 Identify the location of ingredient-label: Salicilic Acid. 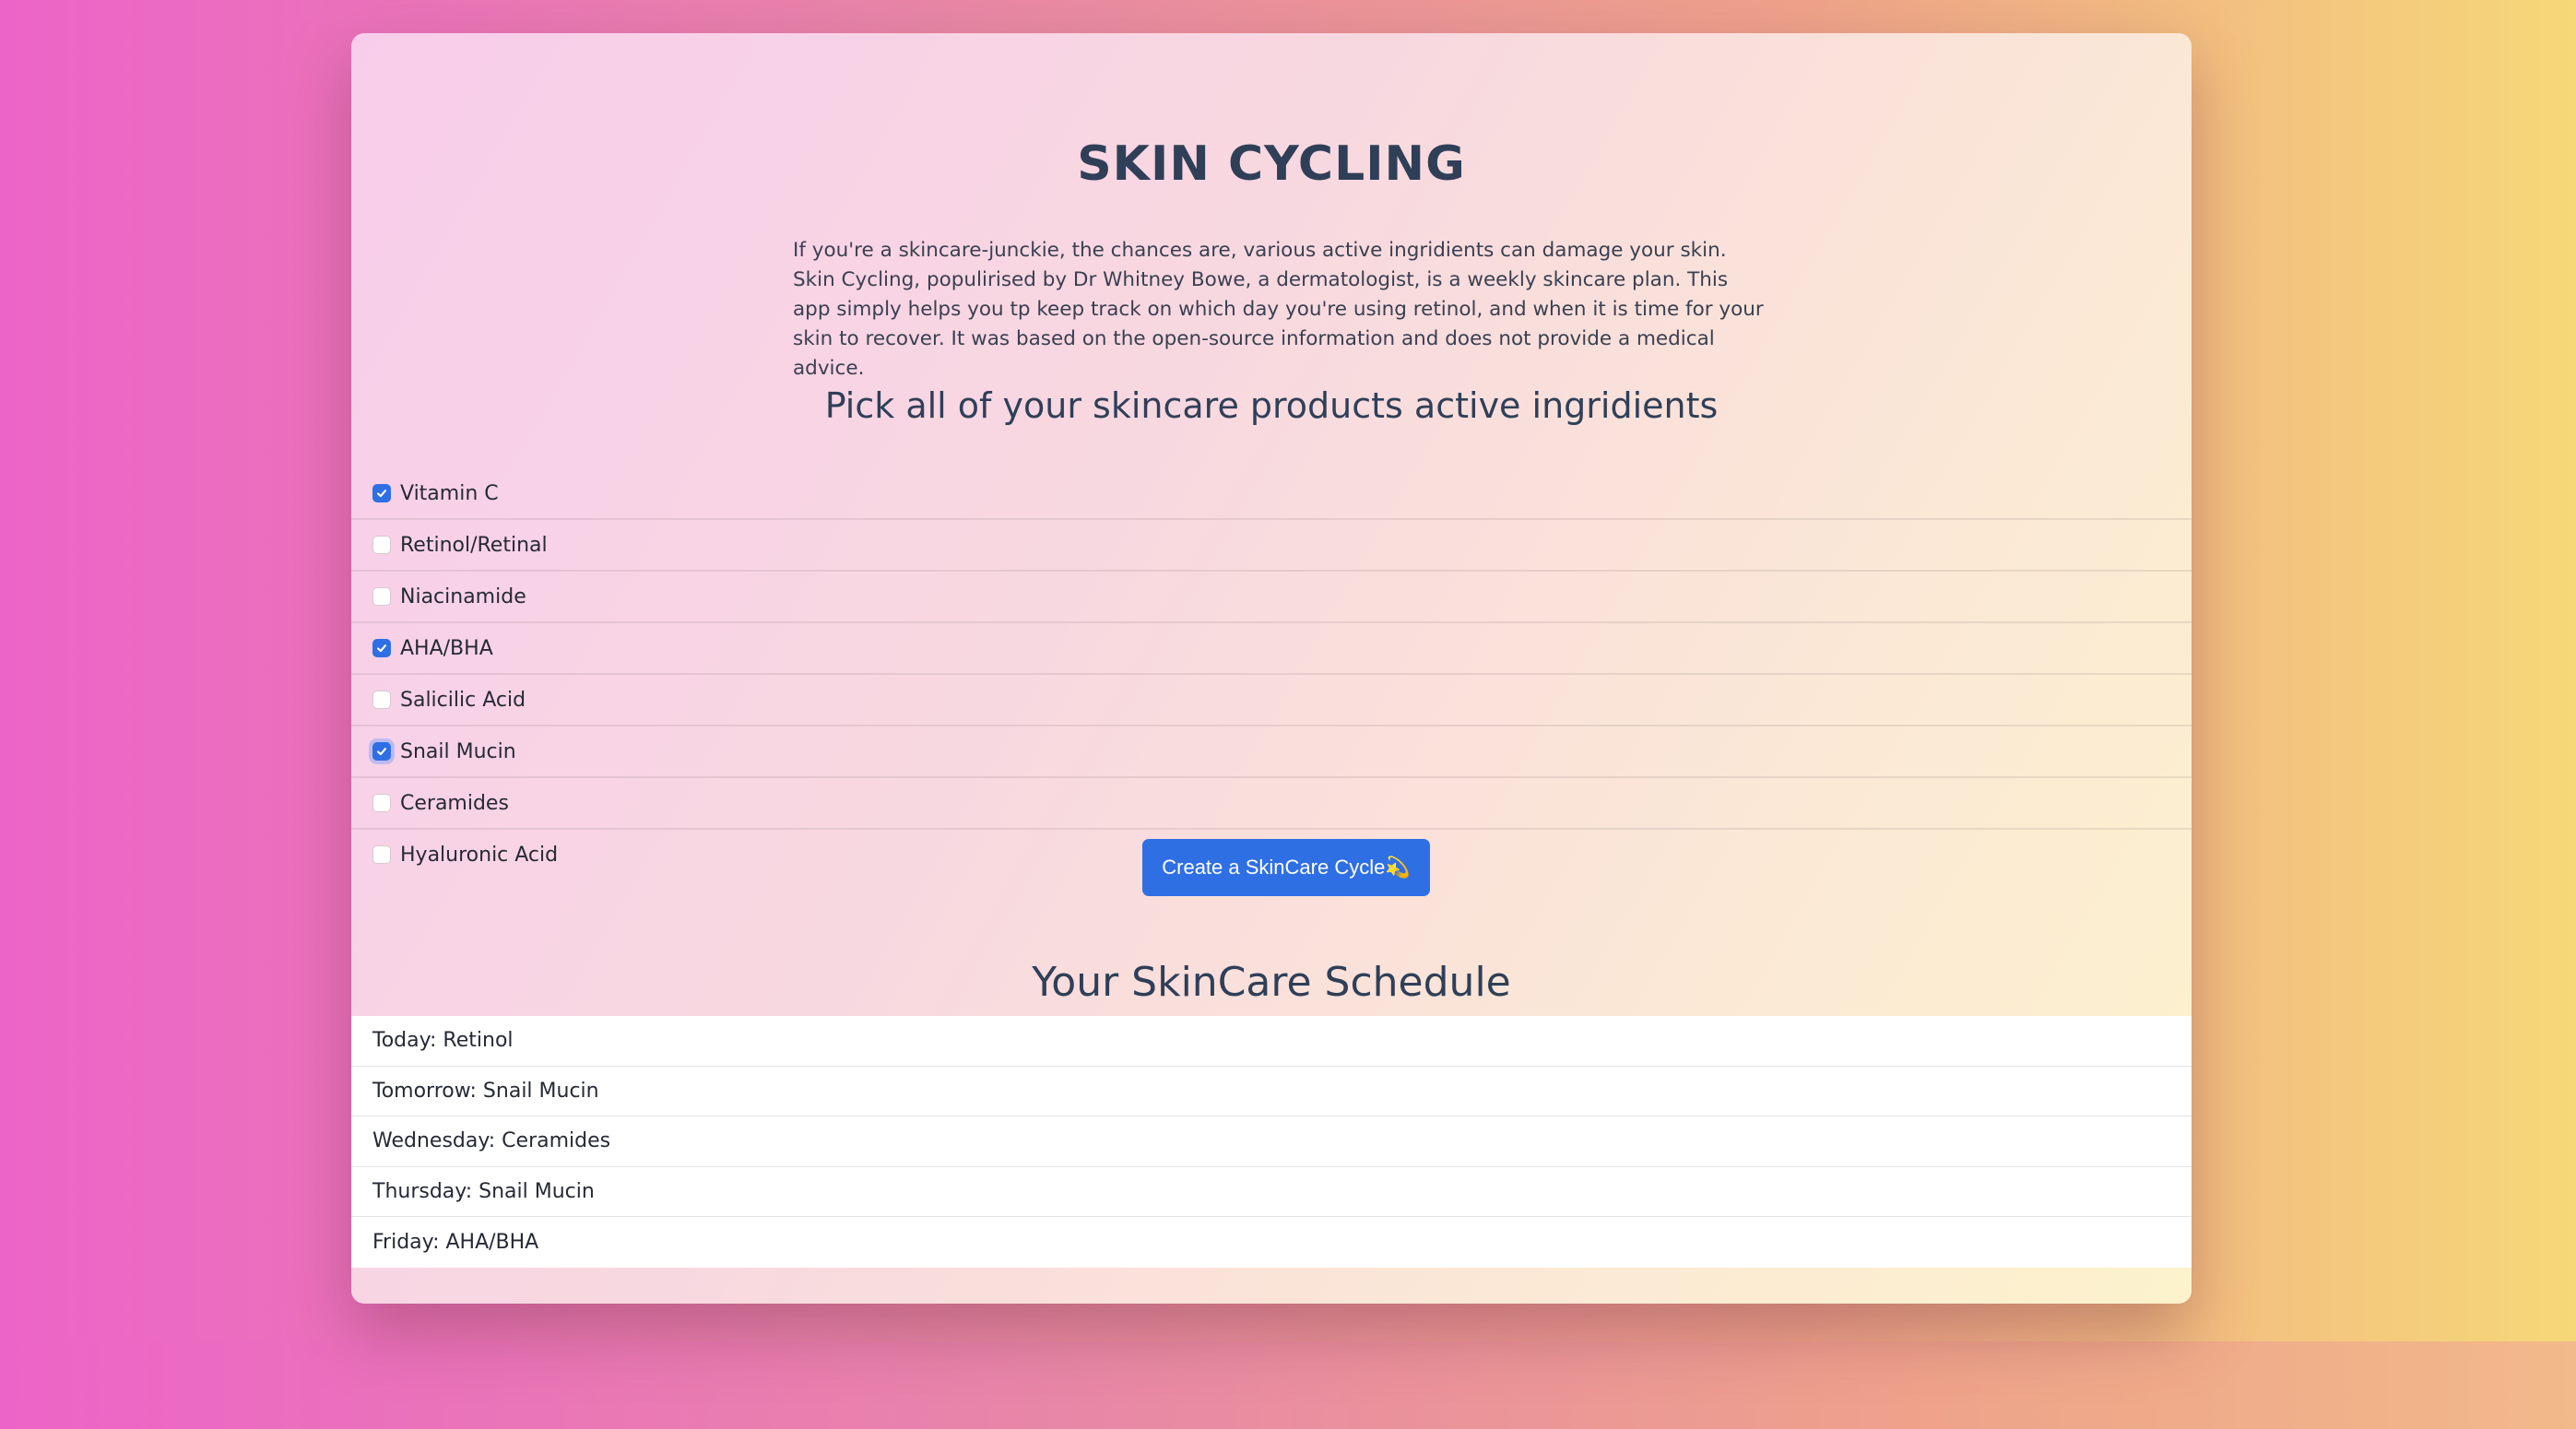
(463, 700).